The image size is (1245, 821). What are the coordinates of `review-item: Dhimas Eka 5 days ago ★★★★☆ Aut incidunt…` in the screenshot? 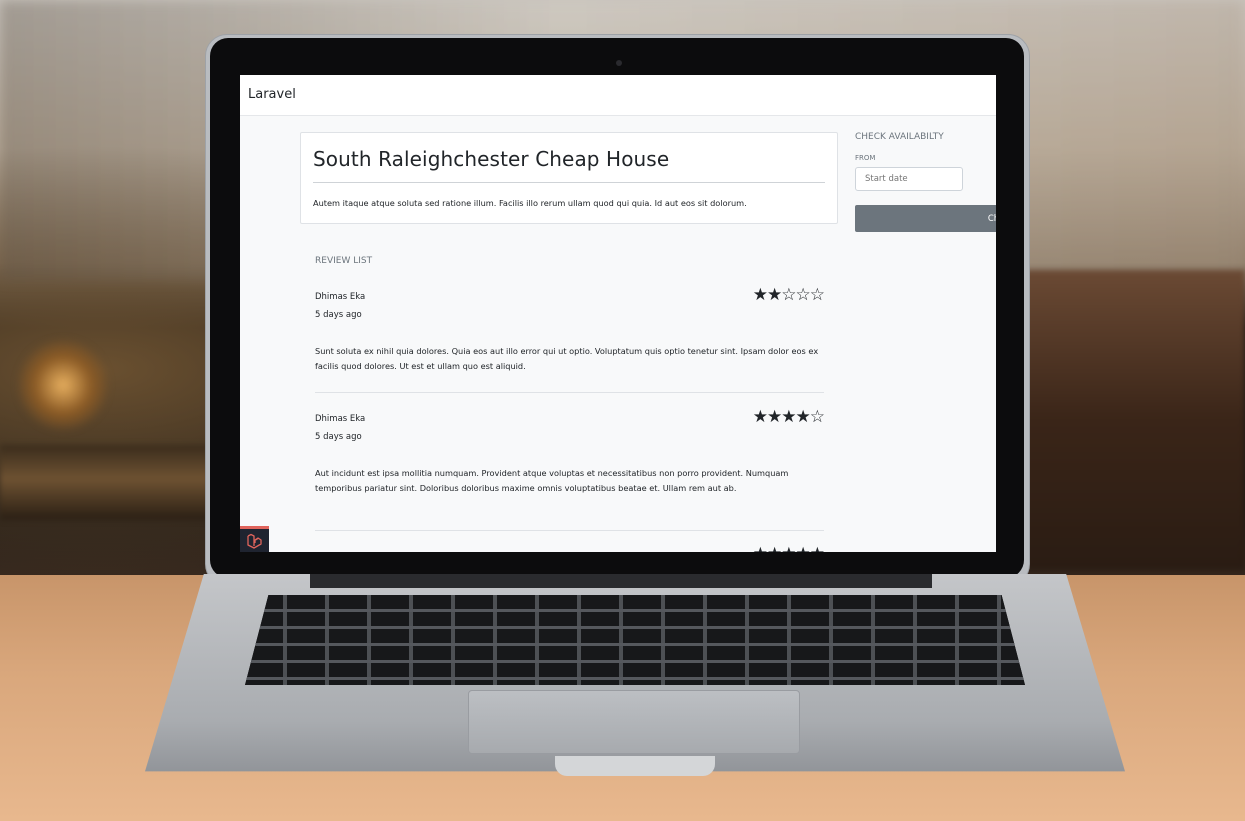 It's located at (570, 469).